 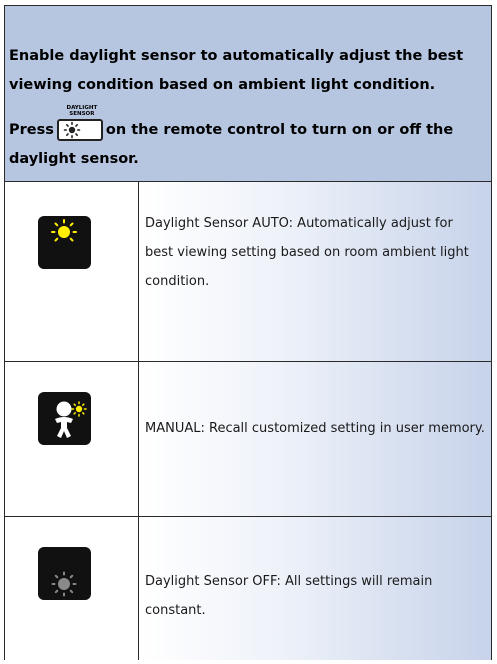 What do you see at coordinates (64, 244) in the screenshot?
I see `sun-moon-auto-icon` at bounding box center [64, 244].